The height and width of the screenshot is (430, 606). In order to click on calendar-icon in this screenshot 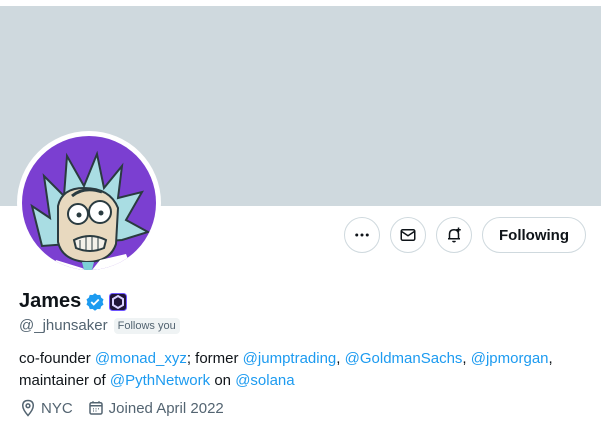, I will do `click(95, 408)`.